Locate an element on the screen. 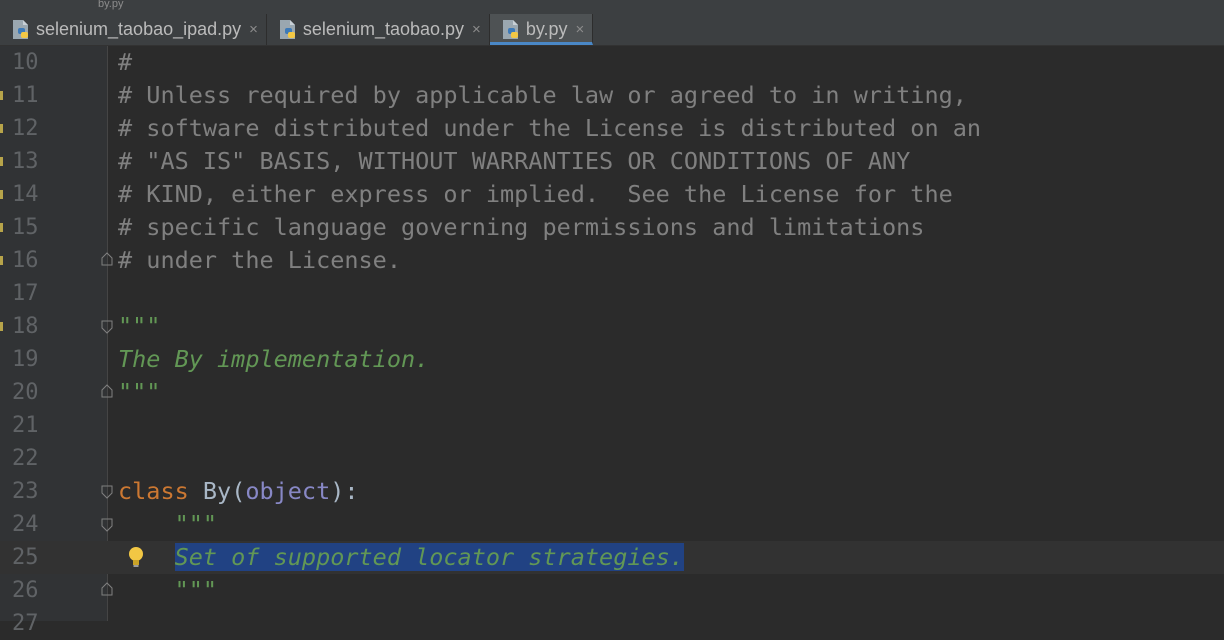 The height and width of the screenshot is (640, 1224). code-line: 25 Set of supported locator strategies. is located at coordinates (612, 557).